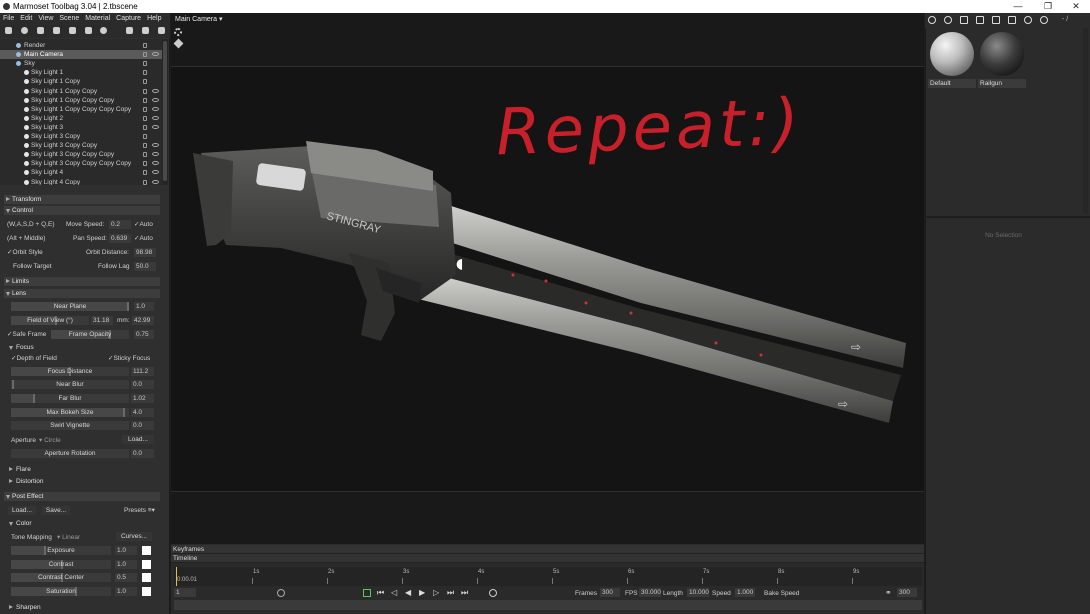 This screenshot has height=614, width=1090. I want to click on near-plane-slider: Near Plane, so click(70, 306).